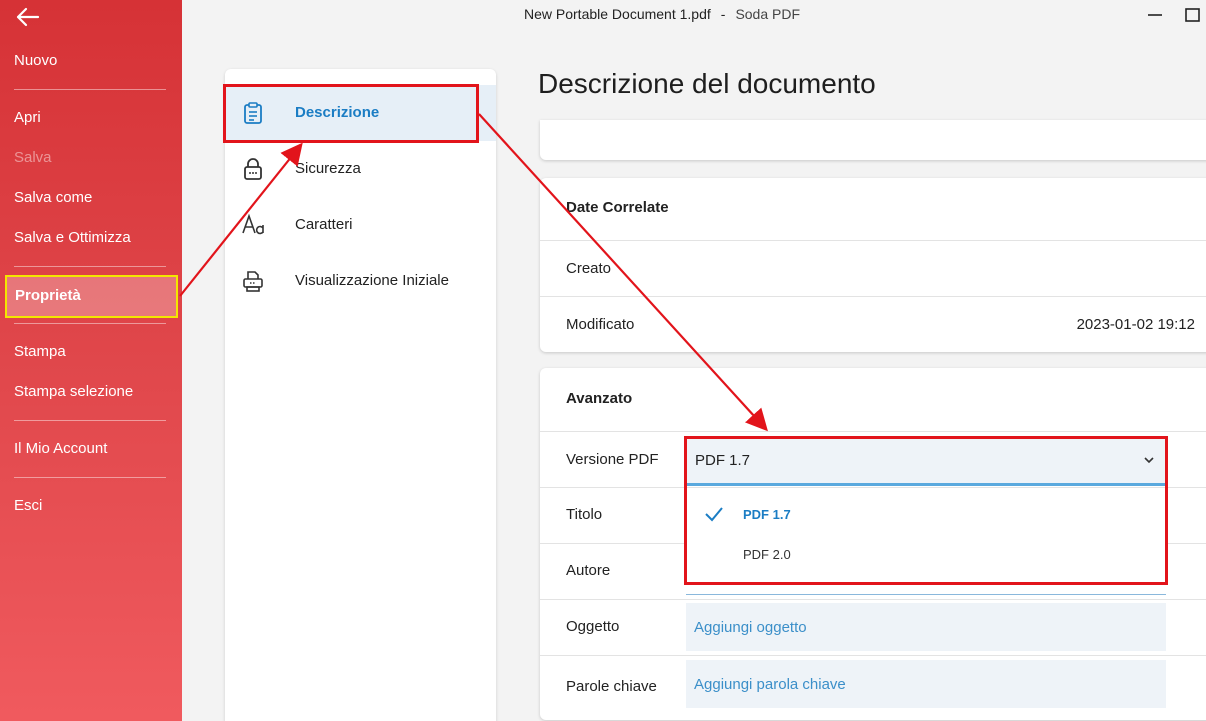 The height and width of the screenshot is (721, 1206). I want to click on nav-item-label: Sicurezza, so click(328, 168).